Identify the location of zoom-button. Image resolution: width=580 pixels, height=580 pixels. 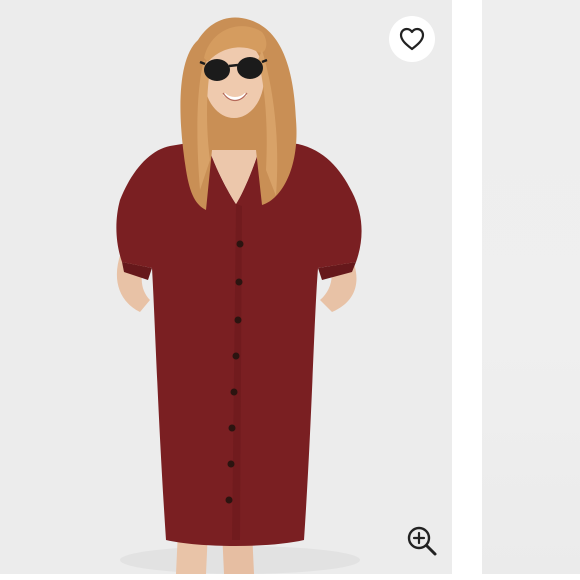
(422, 541).